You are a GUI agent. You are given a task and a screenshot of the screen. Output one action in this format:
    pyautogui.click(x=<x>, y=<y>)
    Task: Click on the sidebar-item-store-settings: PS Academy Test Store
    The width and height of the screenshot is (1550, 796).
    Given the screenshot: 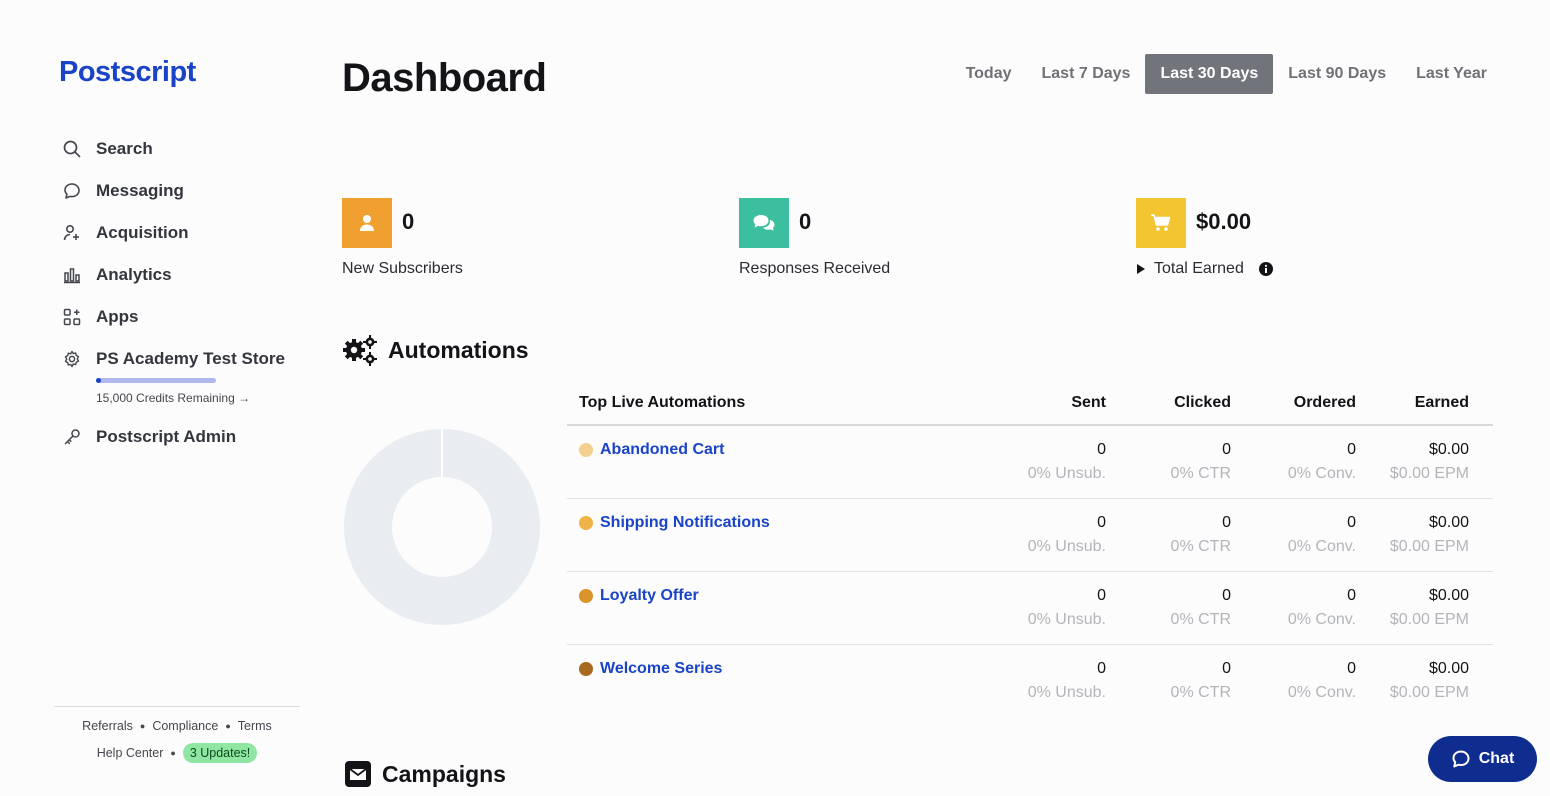 What is the action you would take?
    pyautogui.click(x=173, y=359)
    